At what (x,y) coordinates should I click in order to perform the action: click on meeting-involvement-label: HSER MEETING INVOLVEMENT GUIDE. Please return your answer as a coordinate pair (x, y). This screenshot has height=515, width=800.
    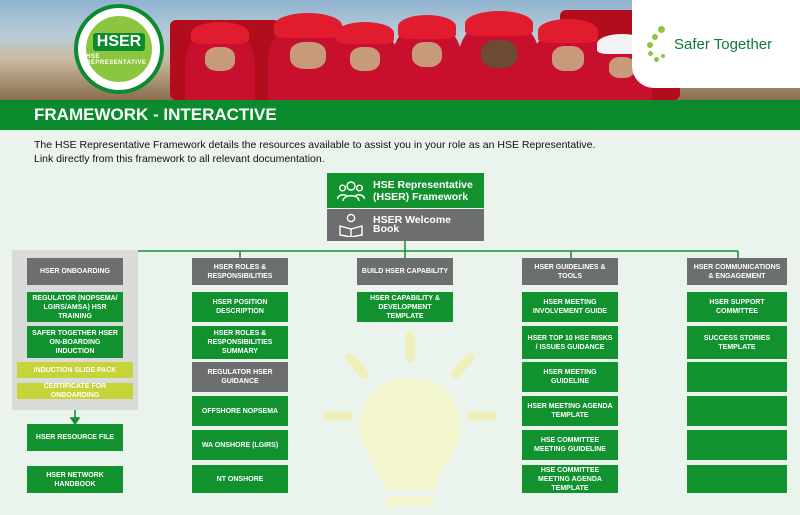
    Looking at the image, I should click on (570, 307).